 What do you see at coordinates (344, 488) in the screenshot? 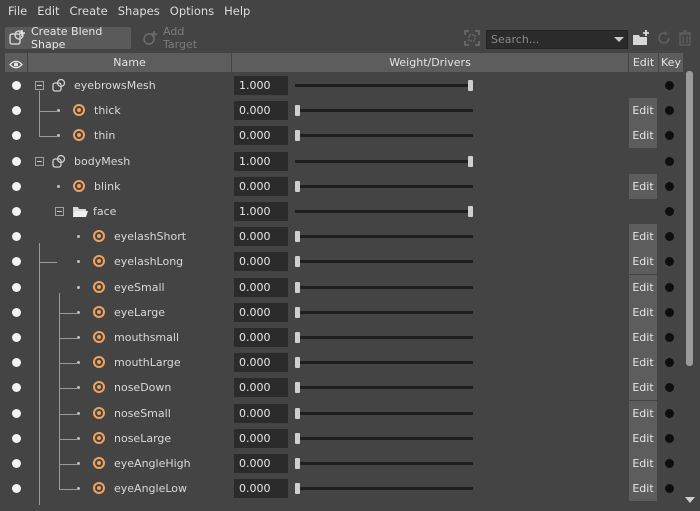
I see `tree-row: eyeAngleLow 0.000 Edit` at bounding box center [344, 488].